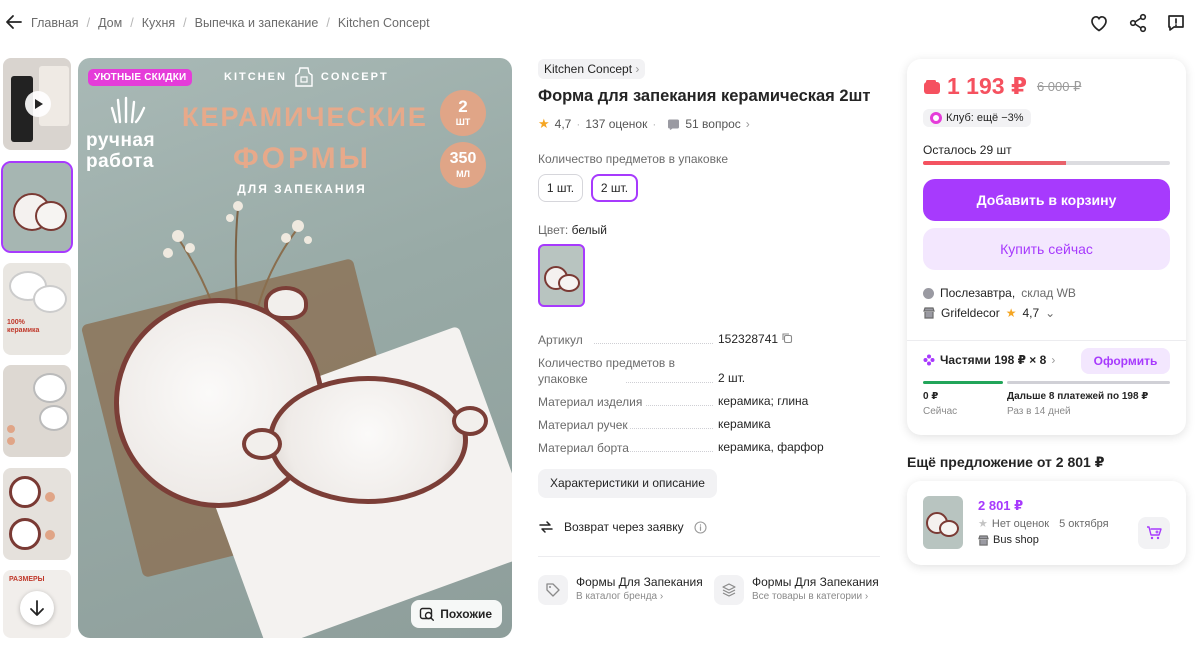  What do you see at coordinates (463, 158) in the screenshot?
I see `volume-value: 350` at bounding box center [463, 158].